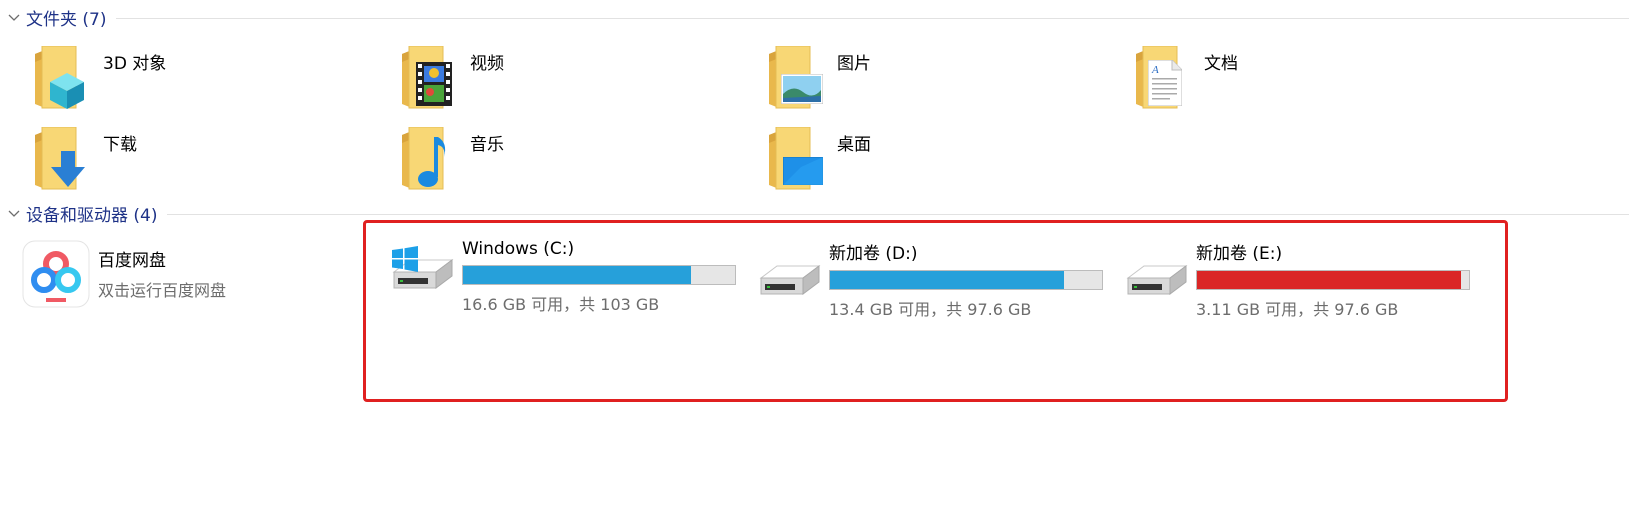  I want to click on drive-item-e: 新加卷 (E:) 3.11 GB 可用，共 97.6 GB, so click(1304, 279).